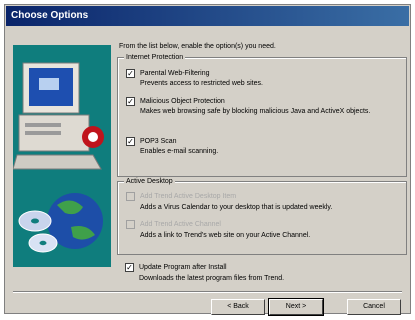 Image resolution: width=415 pixels, height=320 pixels. I want to click on parental-filtering-desc: Prevents access to restricted web sites., so click(201, 83).